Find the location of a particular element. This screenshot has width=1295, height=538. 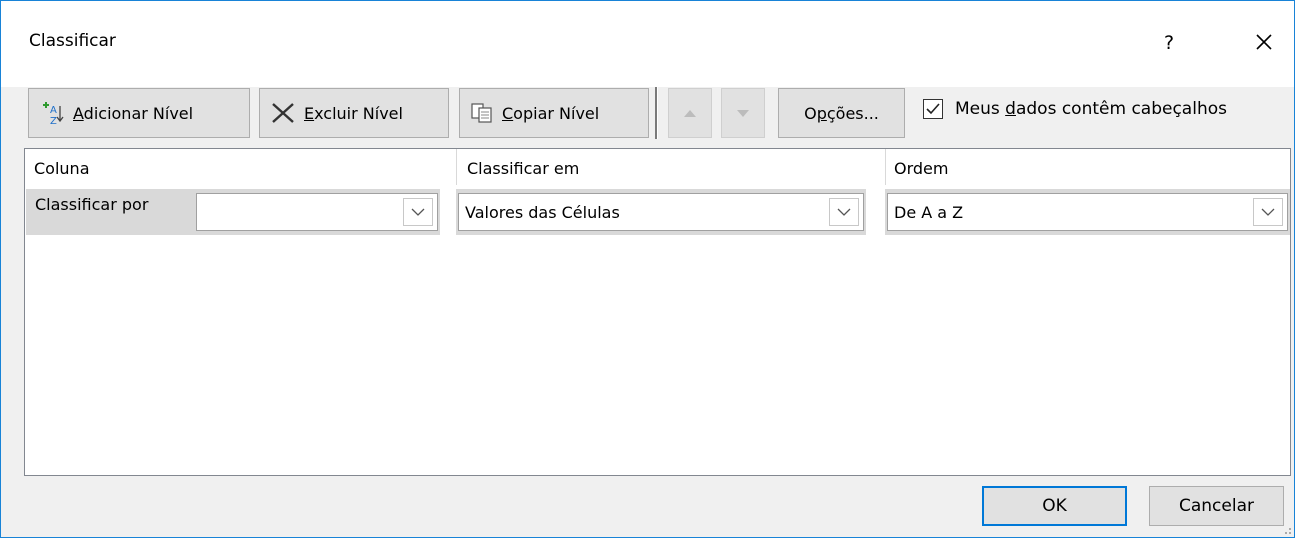

resize-grip-icon is located at coordinates (1287, 530).